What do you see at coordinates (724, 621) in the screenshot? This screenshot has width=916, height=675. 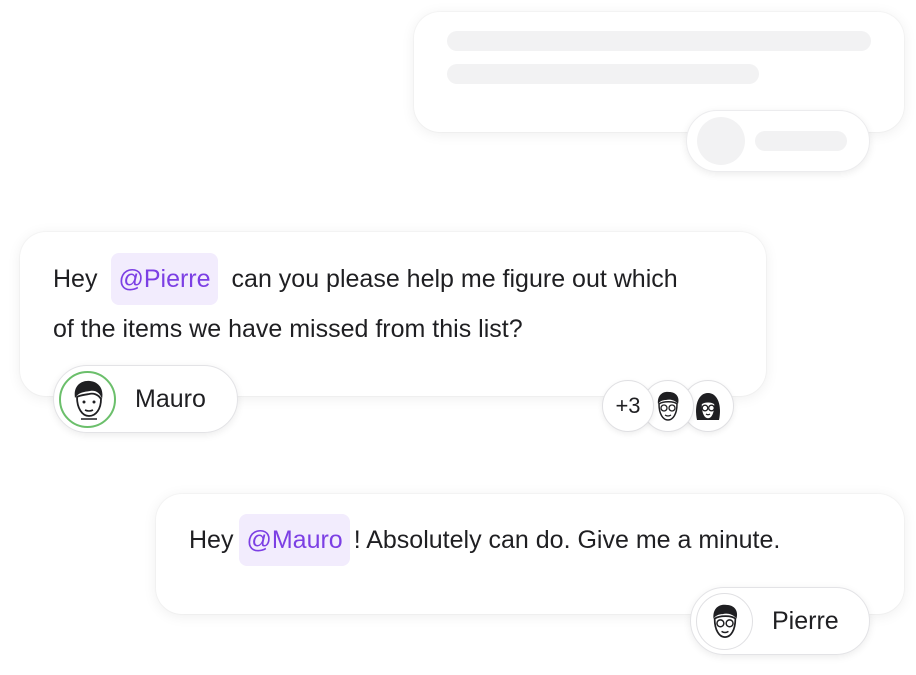 I see `pierre-avatar-icon` at bounding box center [724, 621].